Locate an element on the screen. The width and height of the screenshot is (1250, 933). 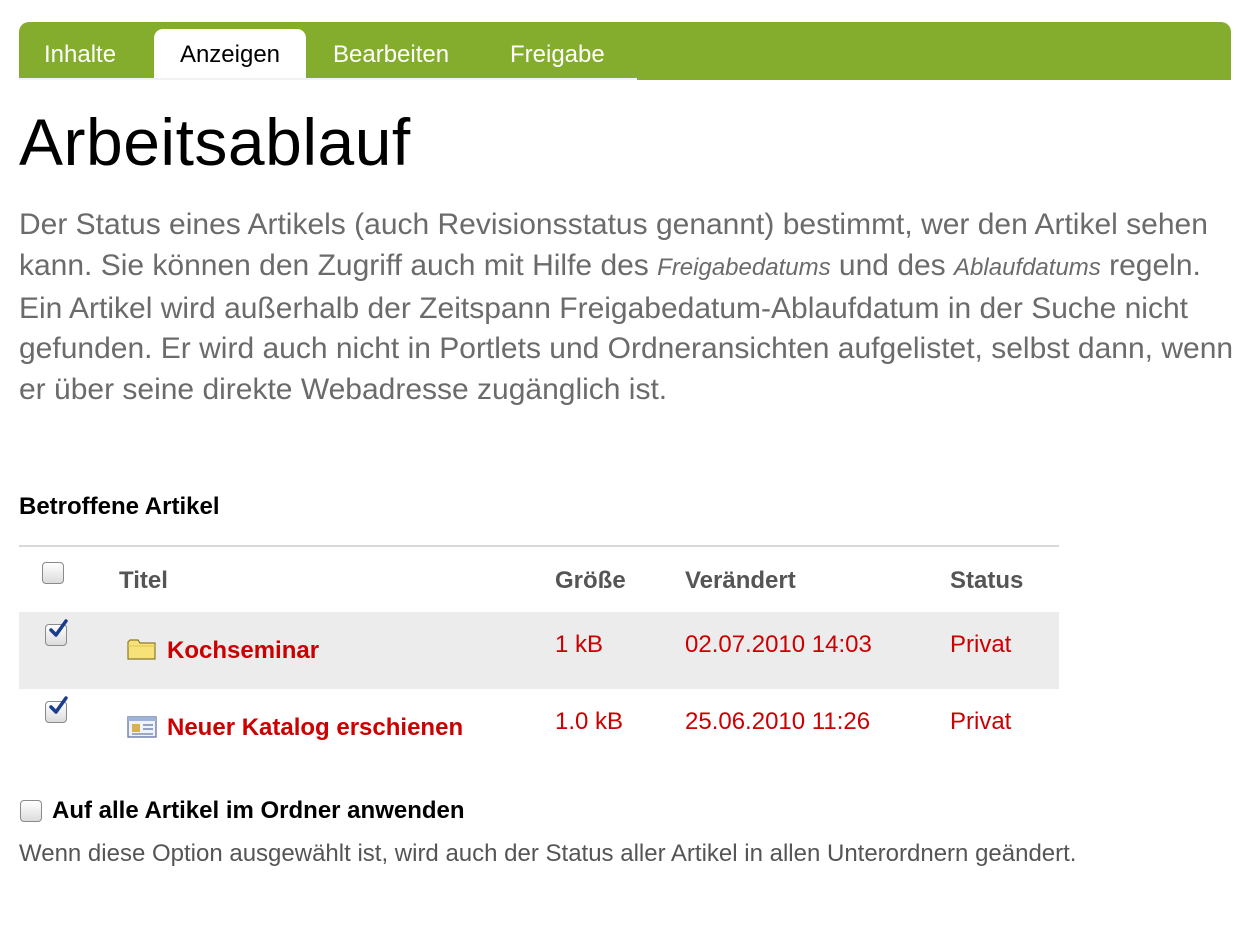
apply-to-all-checkbox is located at coordinates (31, 811).